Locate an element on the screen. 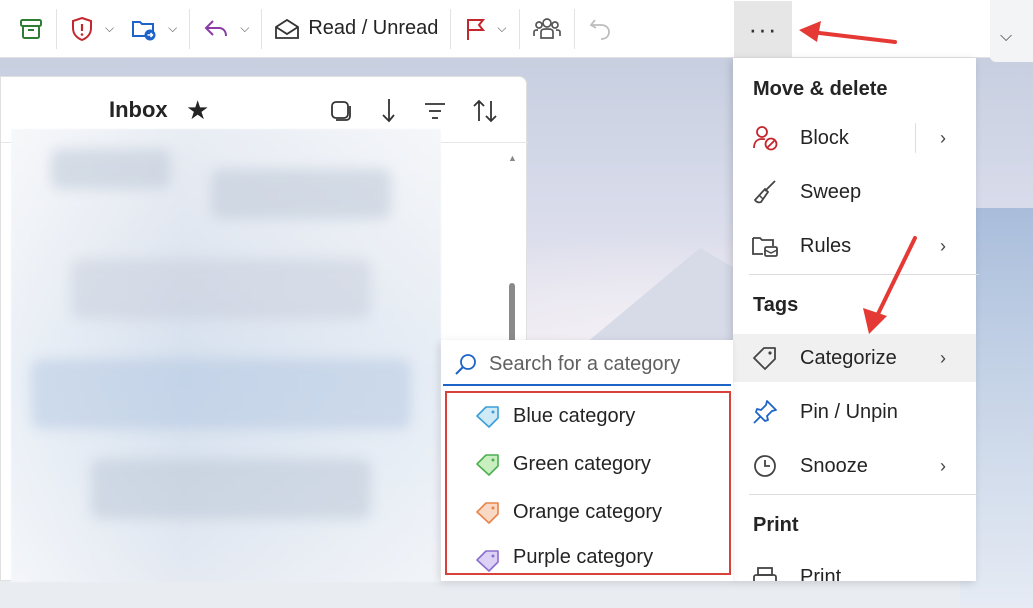 This screenshot has width=1033, height=608. menu-item-label: Rules is located at coordinates (826, 245).